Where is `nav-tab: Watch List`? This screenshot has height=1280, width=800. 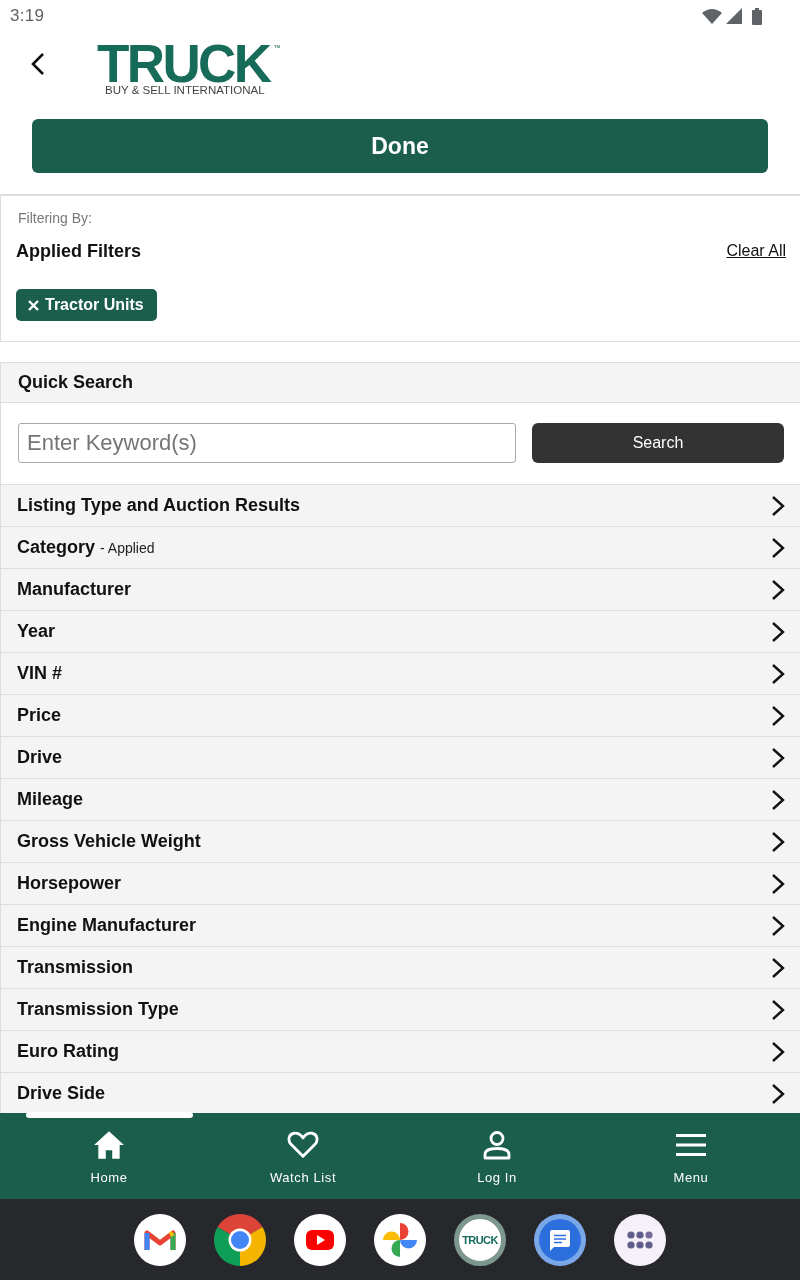
nav-tab: Watch List is located at coordinates (303, 1159).